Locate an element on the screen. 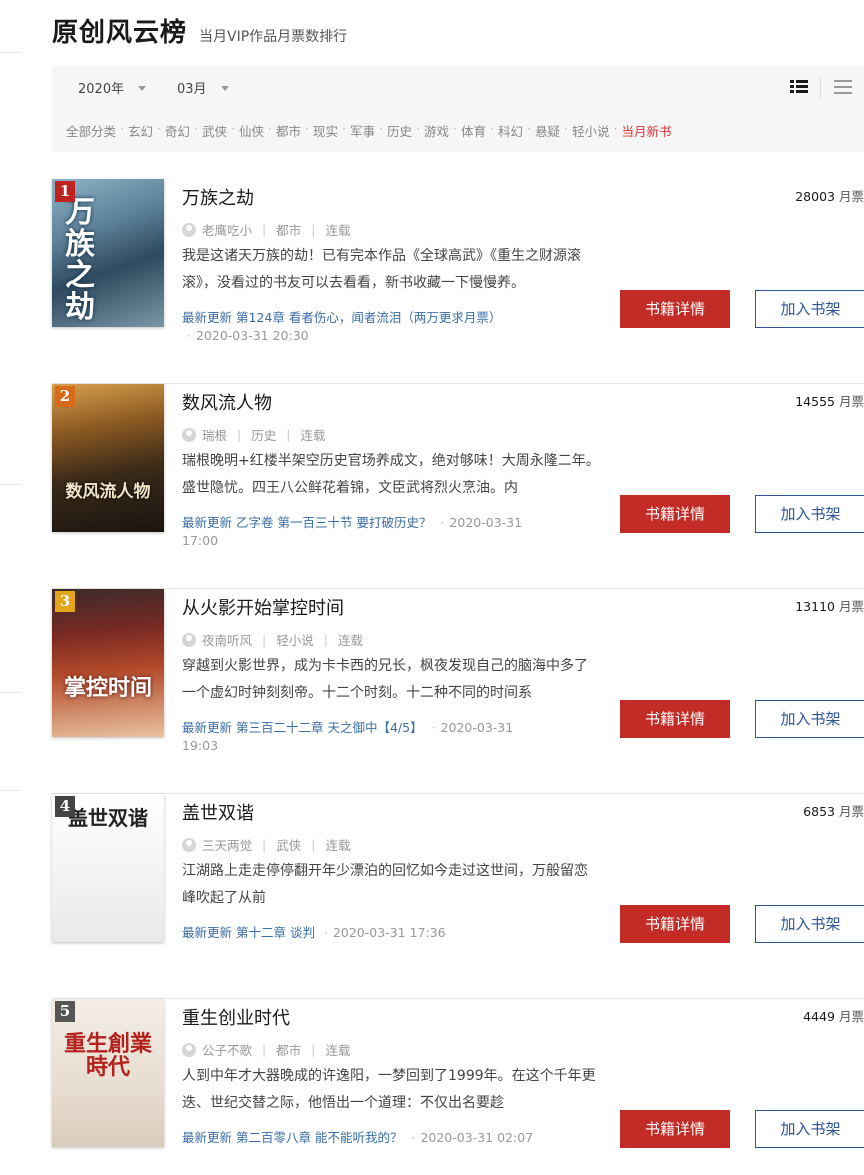 The height and width of the screenshot is (1175, 864). category-link: 军事 is located at coordinates (362, 130).